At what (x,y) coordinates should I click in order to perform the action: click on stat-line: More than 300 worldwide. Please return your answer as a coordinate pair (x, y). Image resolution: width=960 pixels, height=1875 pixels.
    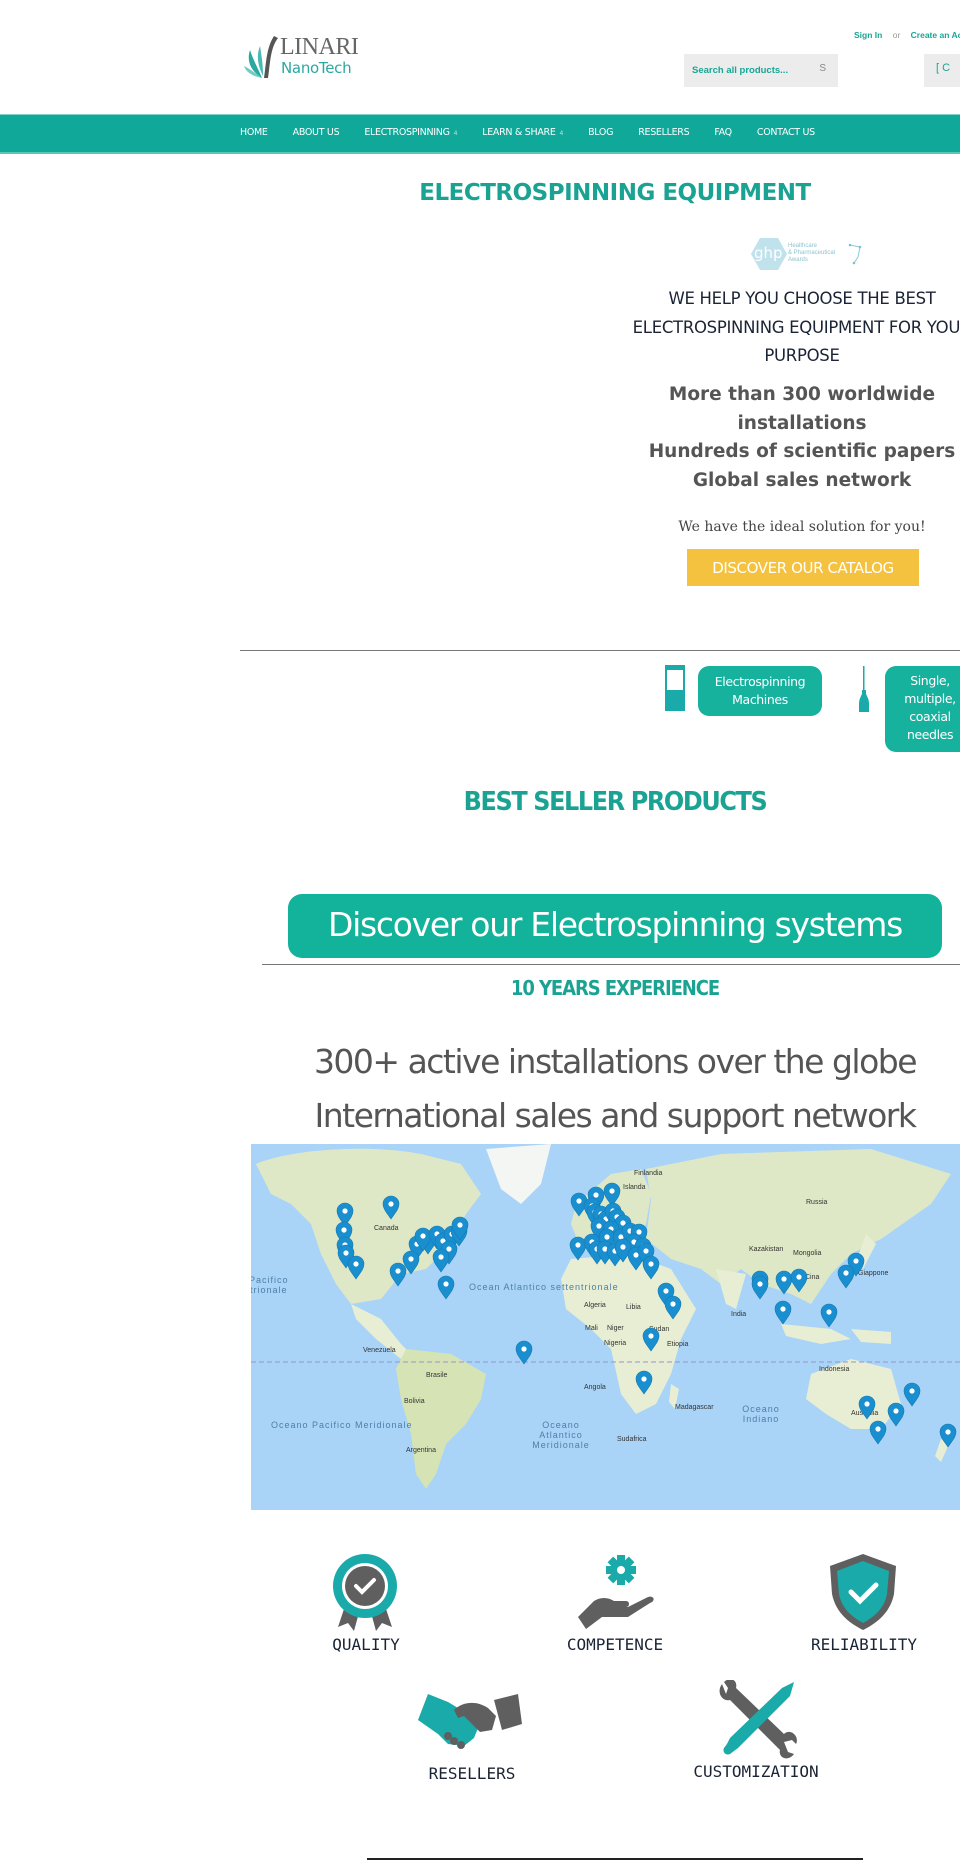
    Looking at the image, I should click on (802, 394).